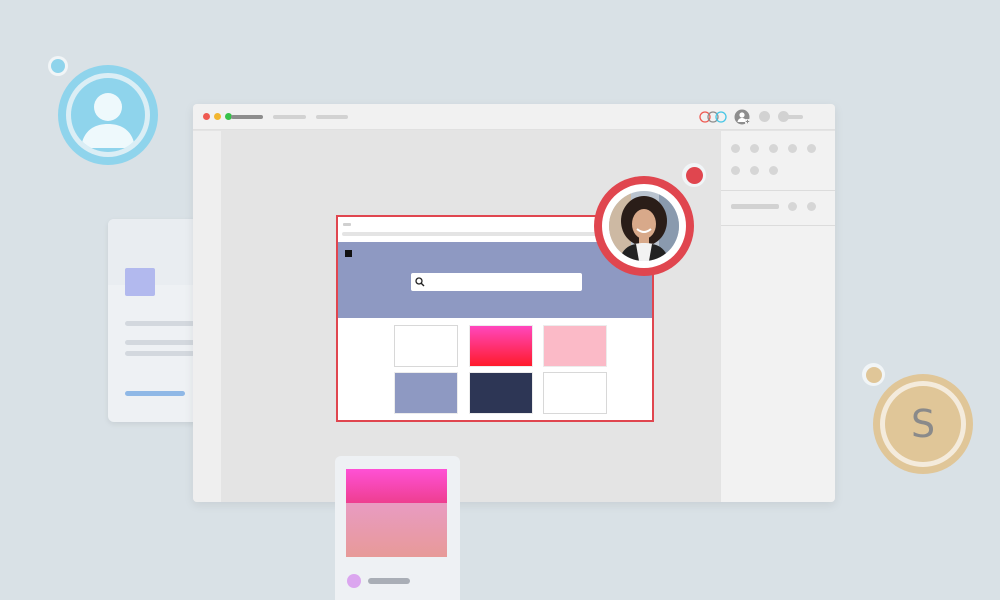 The height and width of the screenshot is (600, 1000). Describe the element at coordinates (496, 282) in the screenshot. I see `search-input` at that location.